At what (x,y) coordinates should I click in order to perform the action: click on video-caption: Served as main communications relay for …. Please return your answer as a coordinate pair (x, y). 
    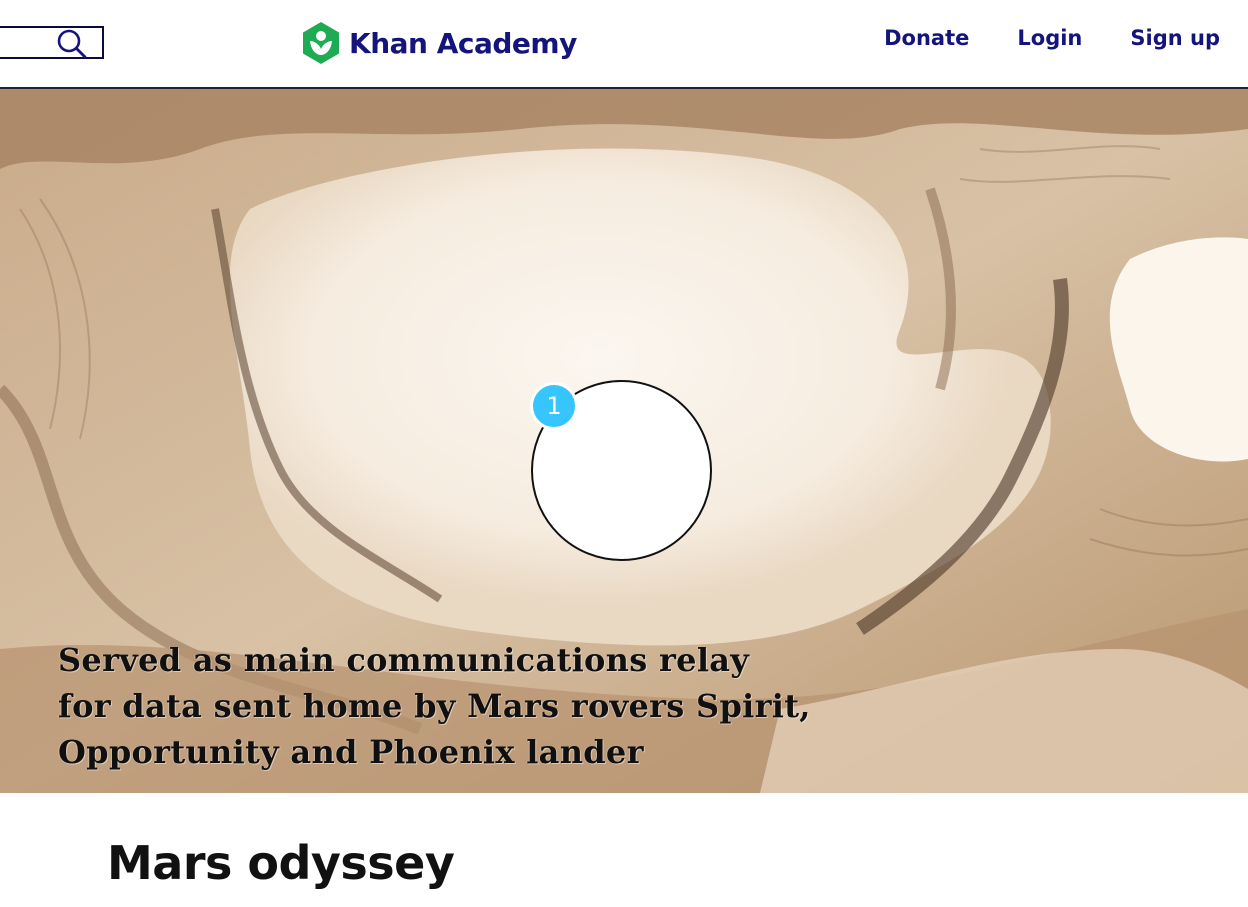
    Looking at the image, I should click on (434, 706).